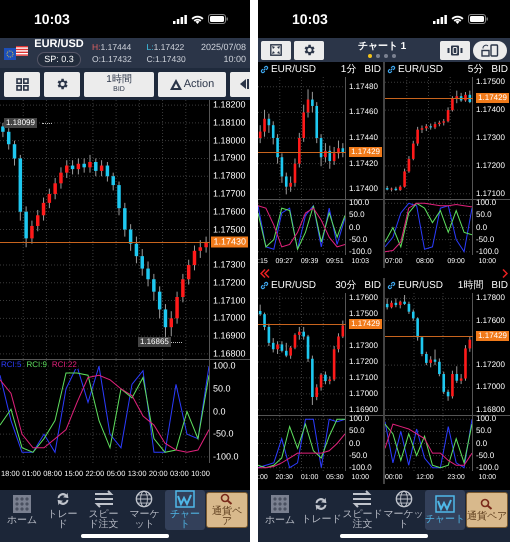 The image size is (510, 542). What do you see at coordinates (505, 273) in the screenshot?
I see `chevron-right-icon` at bounding box center [505, 273].